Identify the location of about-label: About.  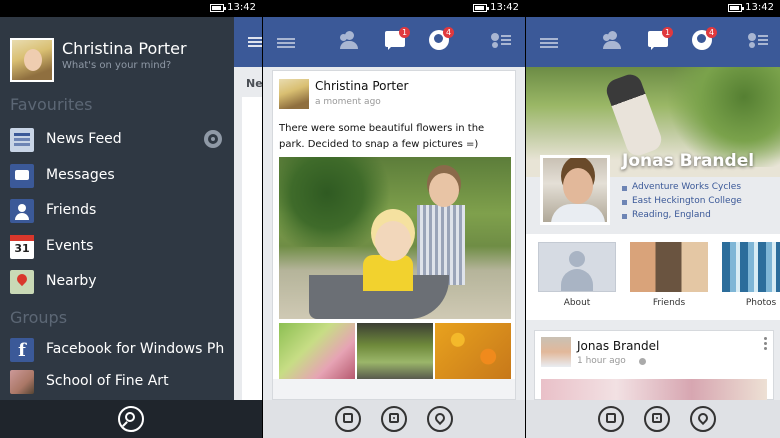
(577, 303).